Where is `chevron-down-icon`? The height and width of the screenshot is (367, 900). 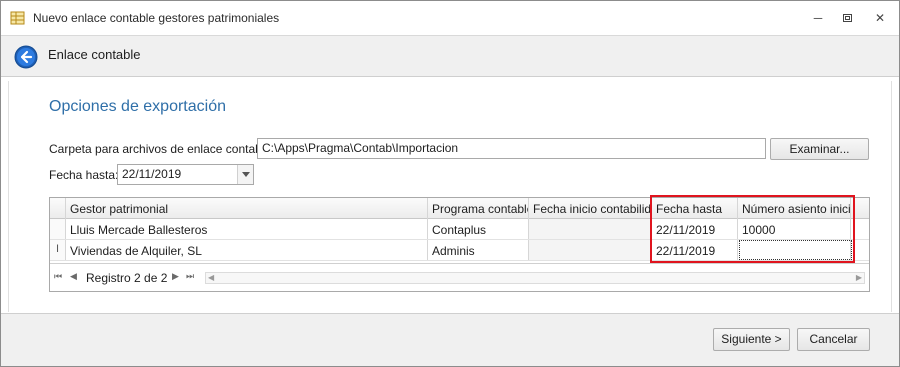 chevron-down-icon is located at coordinates (245, 174).